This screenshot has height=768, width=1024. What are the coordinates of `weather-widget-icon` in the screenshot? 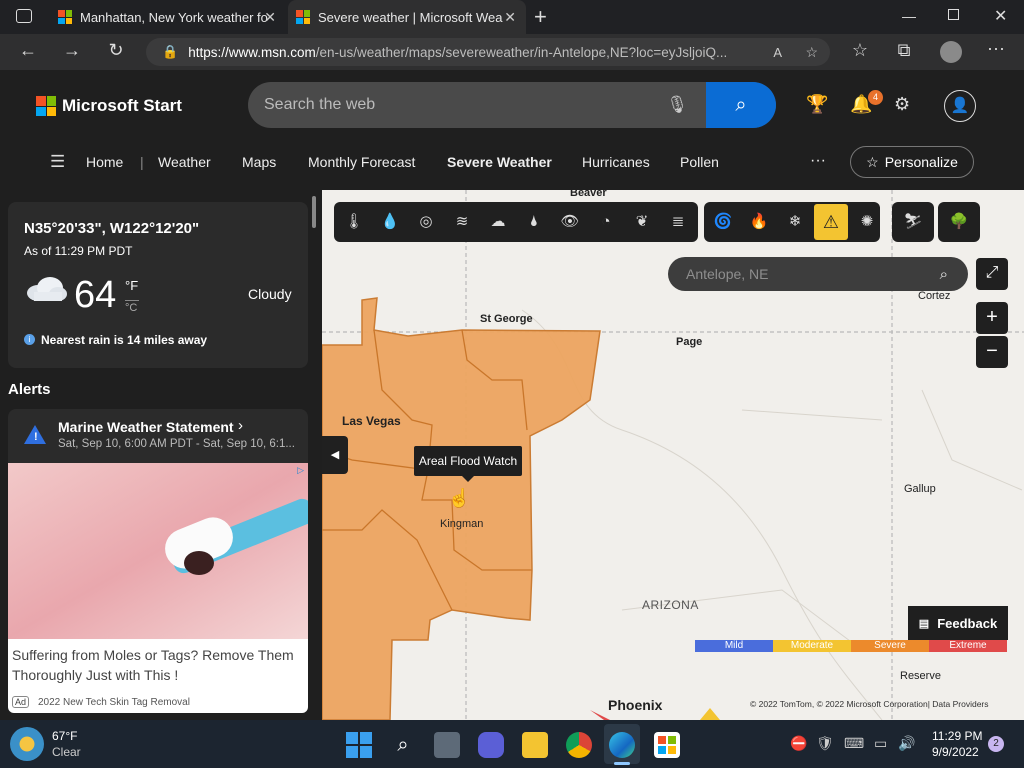 It's located at (27, 744).